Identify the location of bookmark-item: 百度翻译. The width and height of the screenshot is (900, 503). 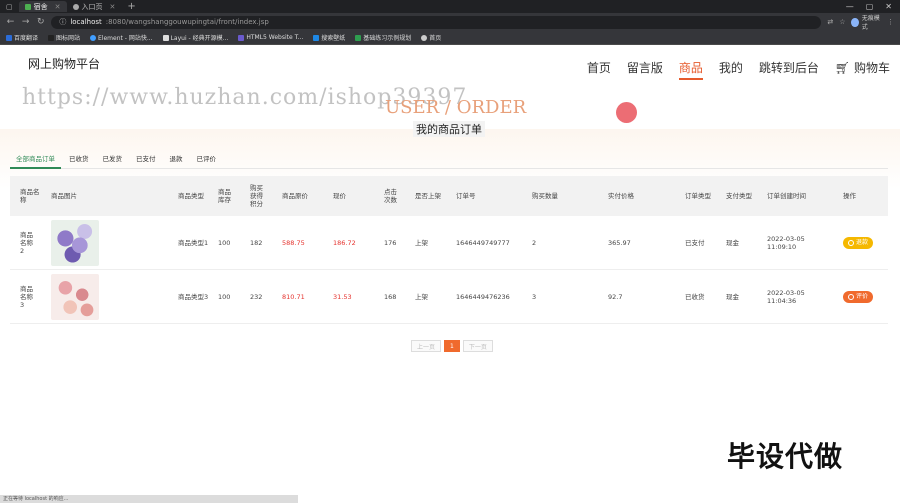
(22, 37).